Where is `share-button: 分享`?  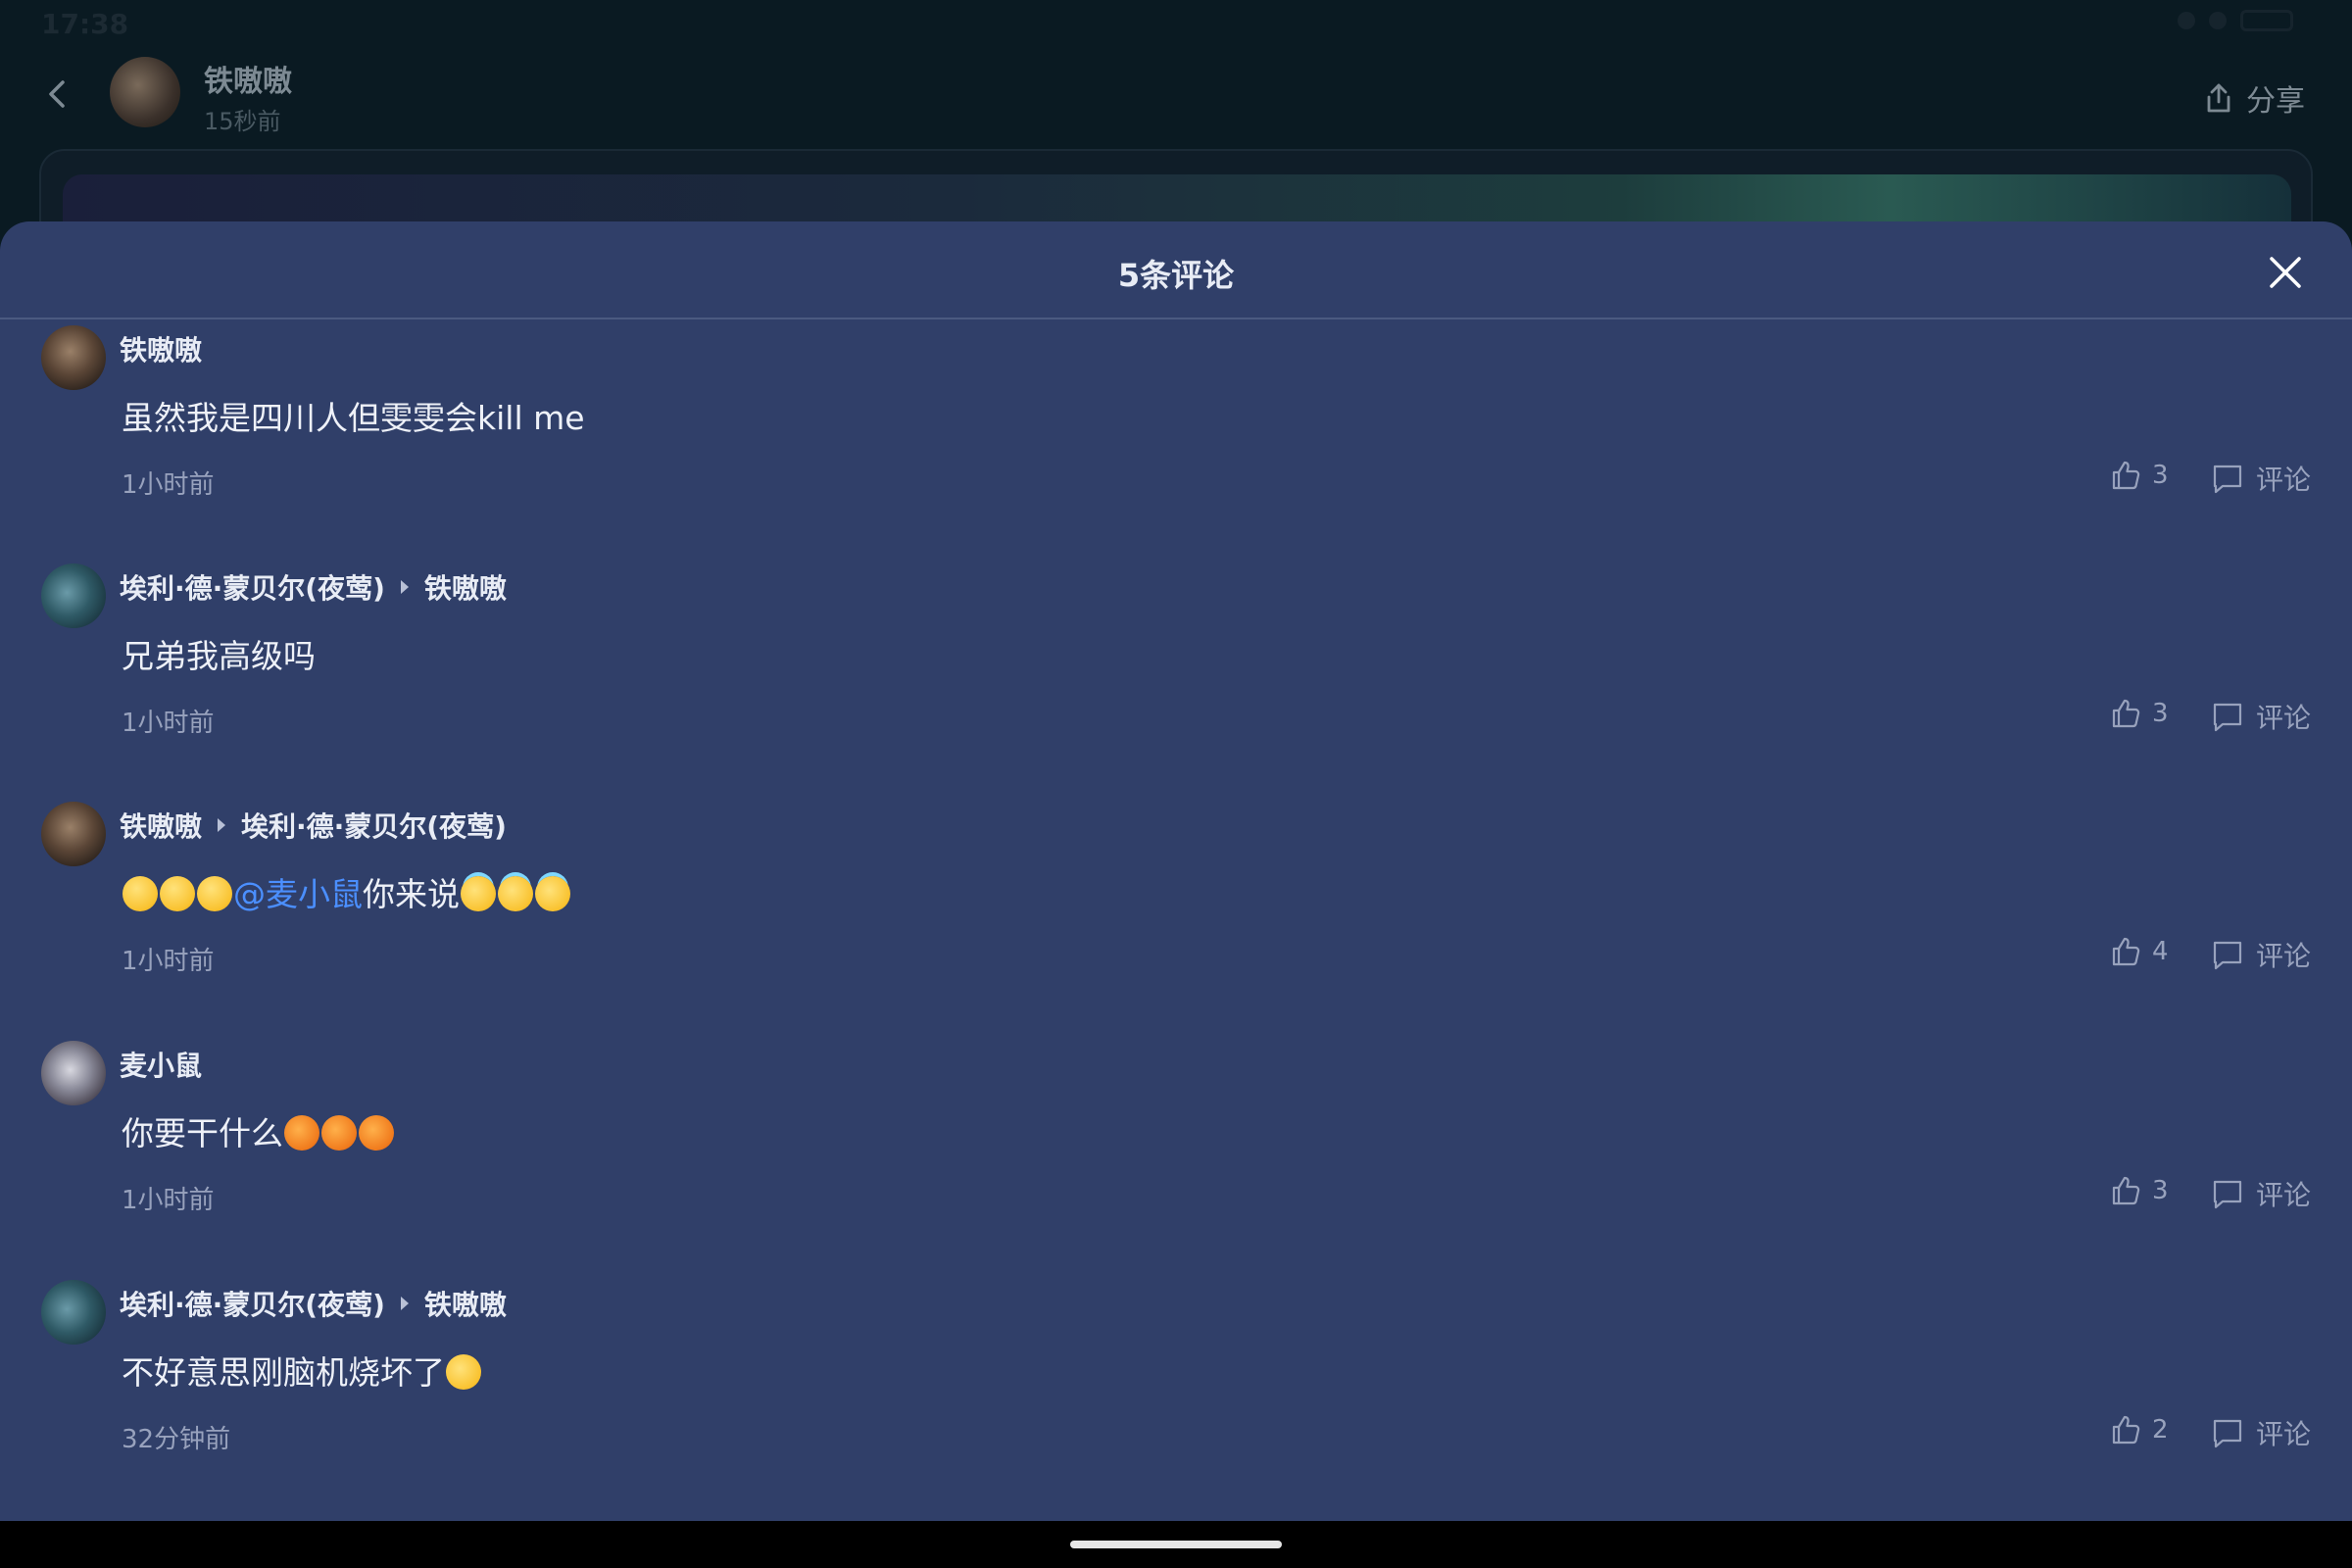
share-button: 分享 is located at coordinates (2253, 98).